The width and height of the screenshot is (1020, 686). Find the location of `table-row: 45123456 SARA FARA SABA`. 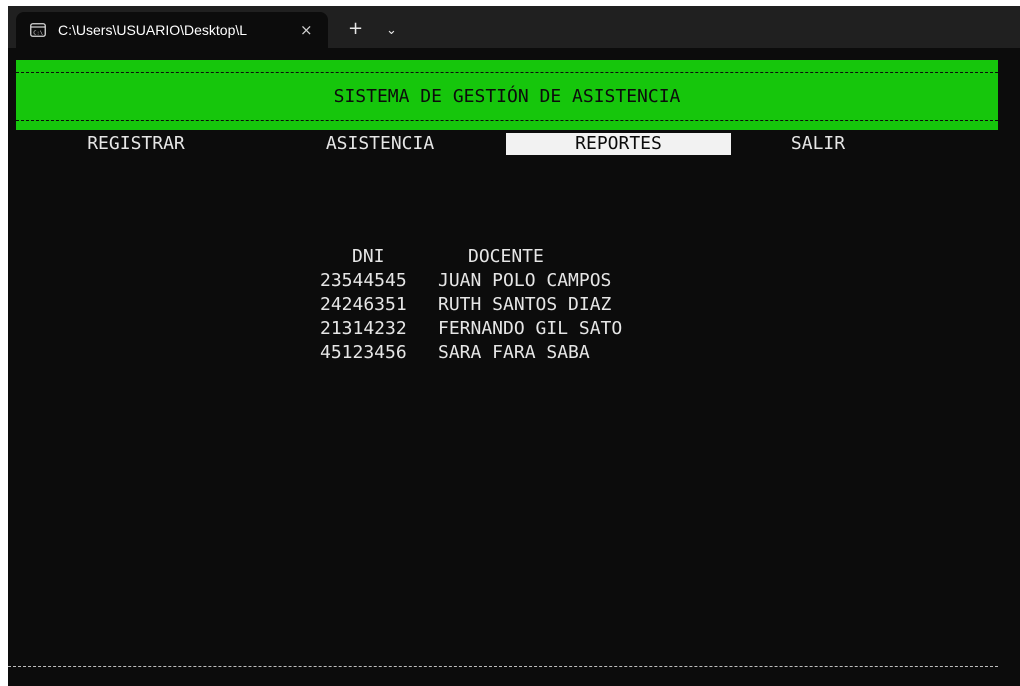

table-row: 45123456 SARA FARA SABA is located at coordinates (495, 353).